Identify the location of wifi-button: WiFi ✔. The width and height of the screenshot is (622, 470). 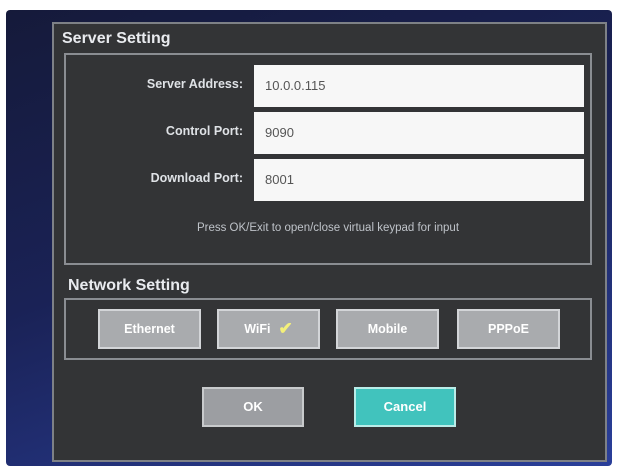
(268, 329).